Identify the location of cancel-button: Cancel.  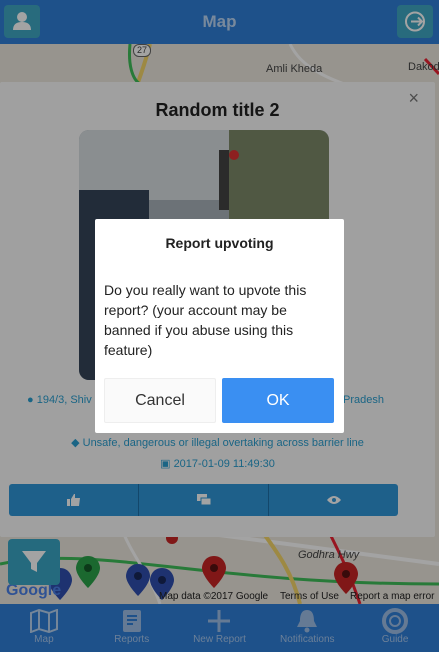
(160, 400).